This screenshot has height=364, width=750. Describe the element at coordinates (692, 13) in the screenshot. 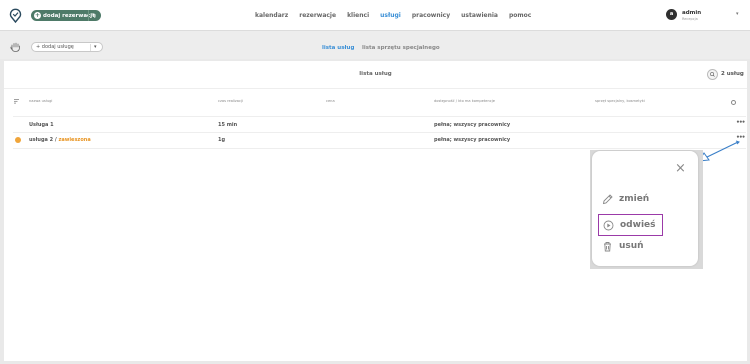

I see `user-name: admin` at that location.